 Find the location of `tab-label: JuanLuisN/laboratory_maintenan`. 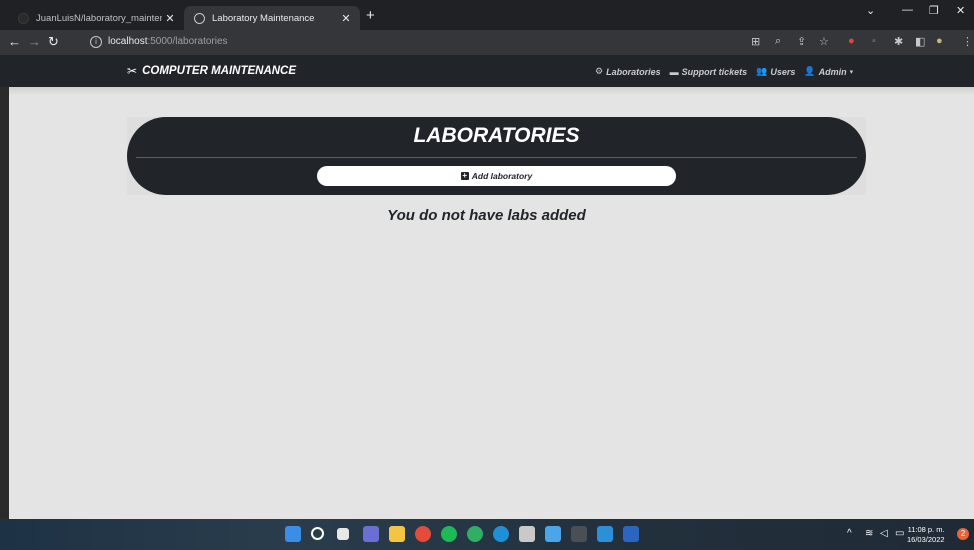

tab-label: JuanLuisN/laboratory_maintenan is located at coordinates (99, 18).